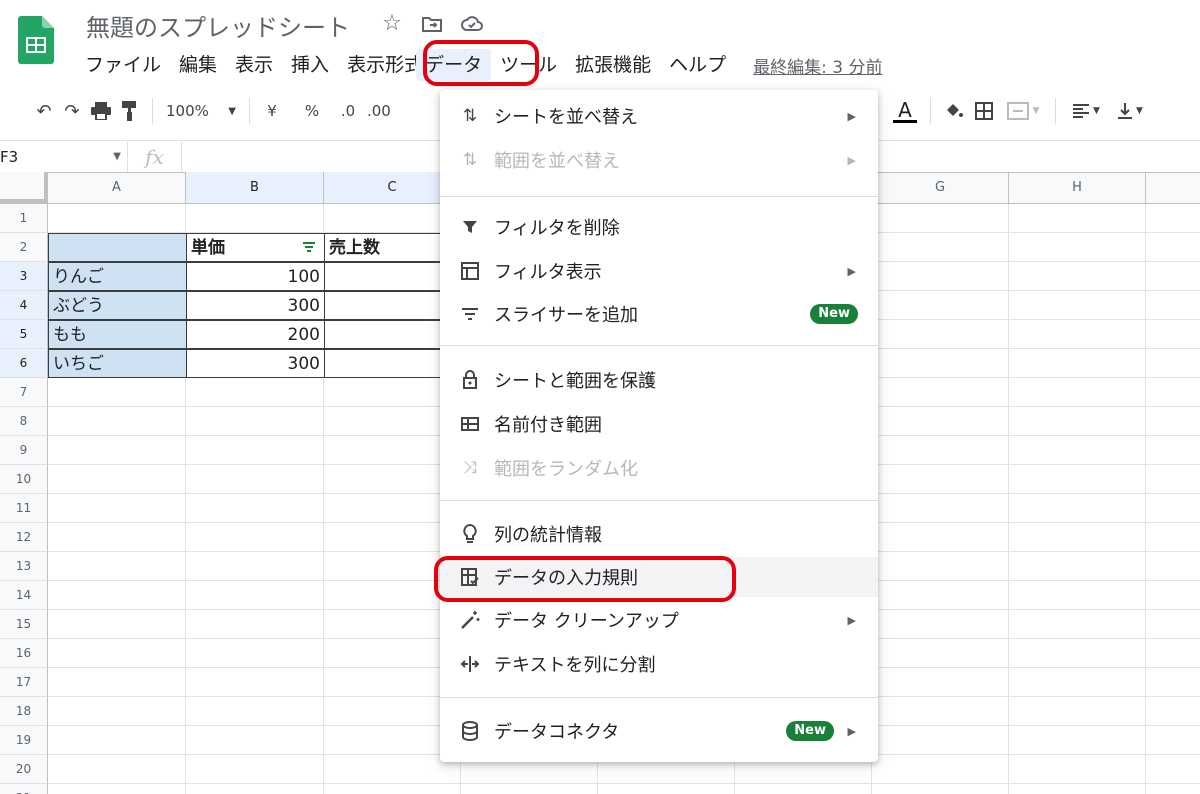 The width and height of the screenshot is (1200, 794). Describe the element at coordinates (940, 187) in the screenshot. I see `column-header-g: G` at that location.